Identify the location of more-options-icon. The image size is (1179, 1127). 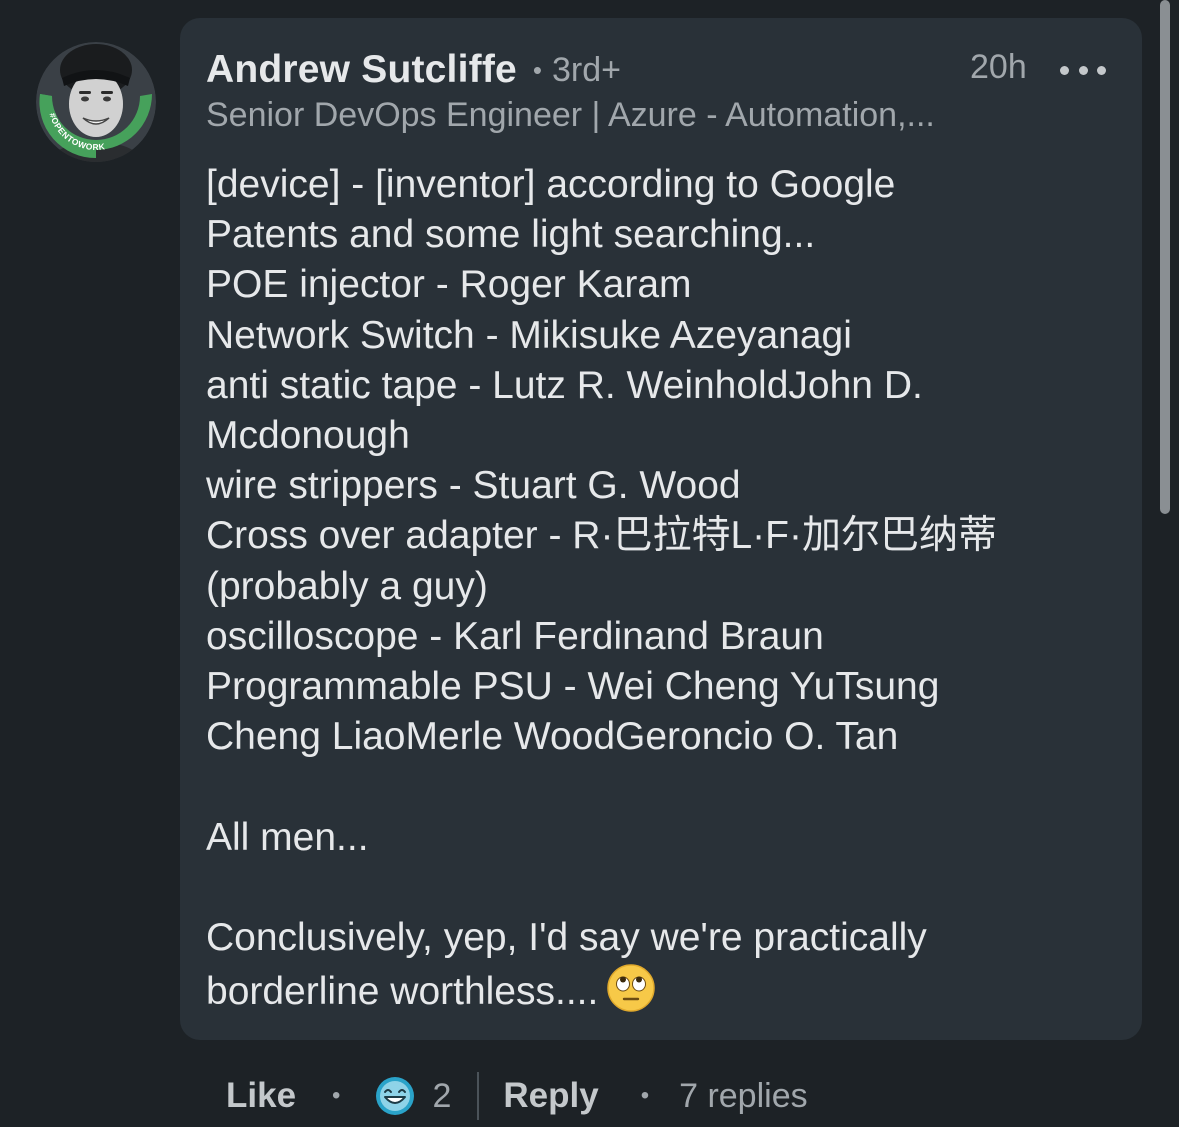
(1083, 70).